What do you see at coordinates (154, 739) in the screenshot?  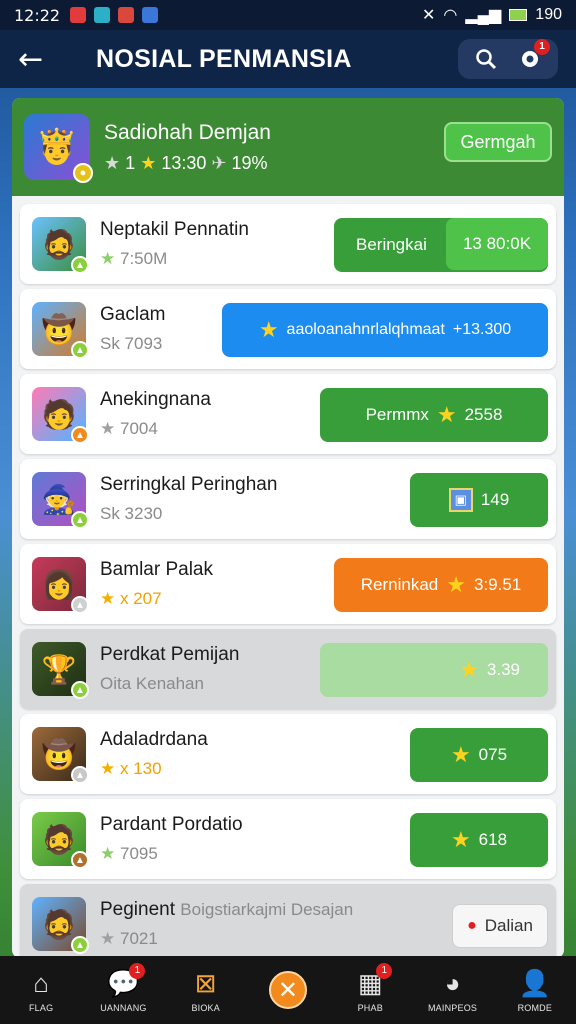 I see `player-name: Adaladrdana` at bounding box center [154, 739].